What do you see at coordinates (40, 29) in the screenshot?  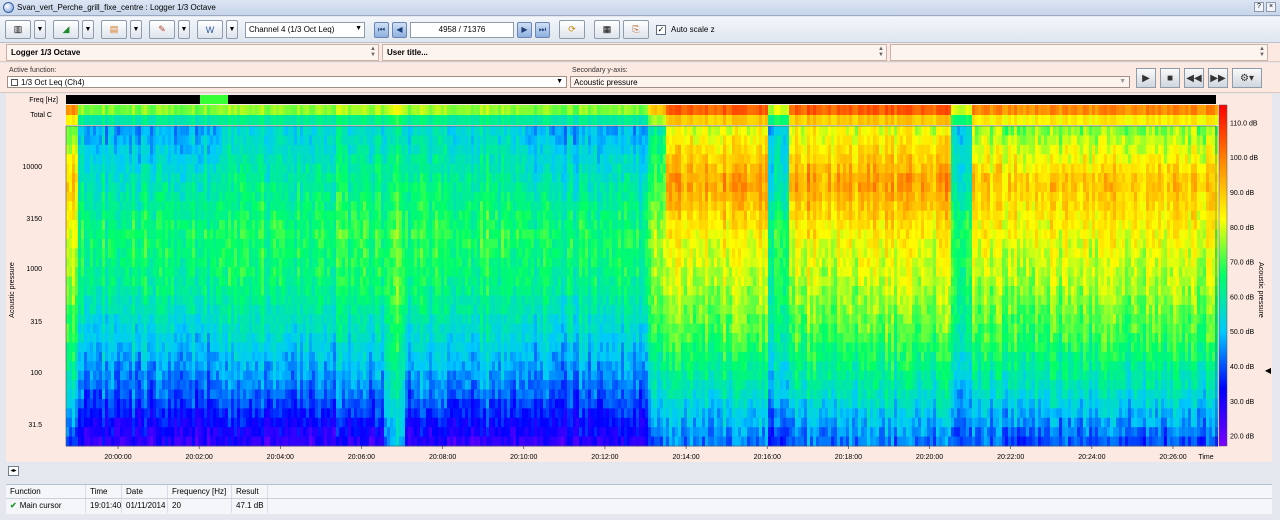 I see `view-layout-dropdown: ▼` at bounding box center [40, 29].